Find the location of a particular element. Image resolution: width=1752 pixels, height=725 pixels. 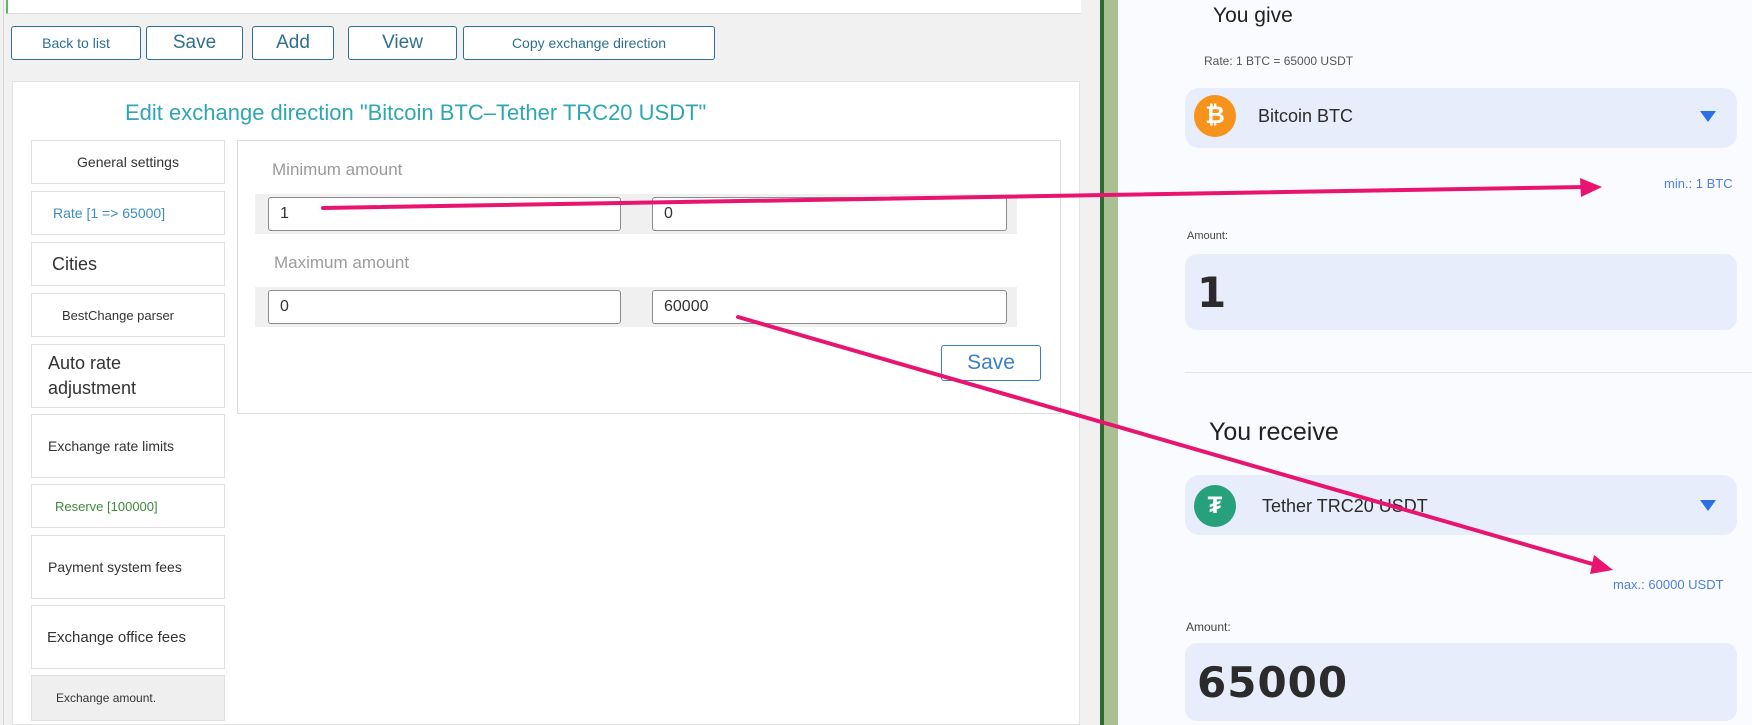

give-amount-input: 1 is located at coordinates (1461, 292).